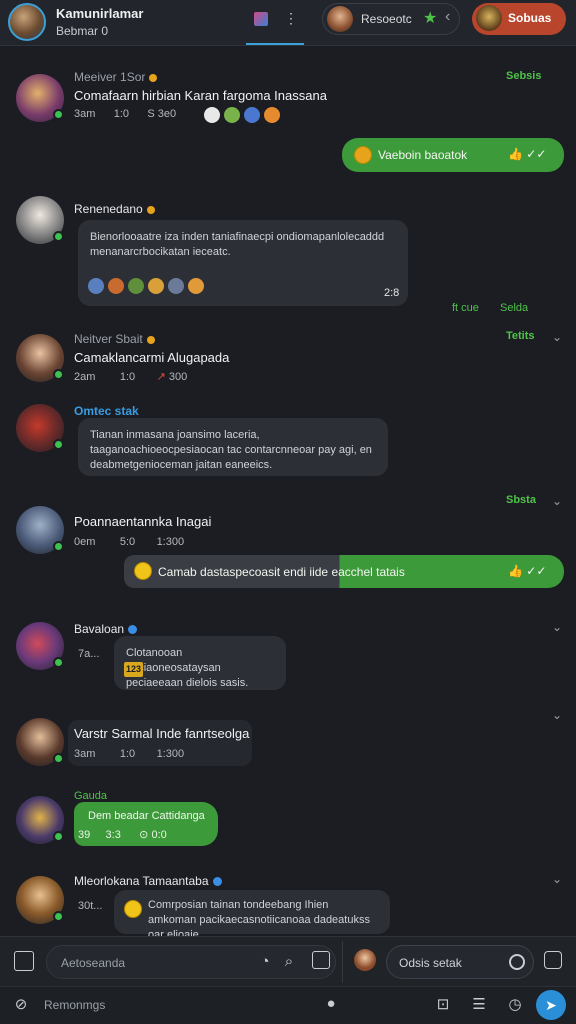 This screenshot has width=576, height=1024. I want to click on message-time: Sbsta, so click(521, 500).